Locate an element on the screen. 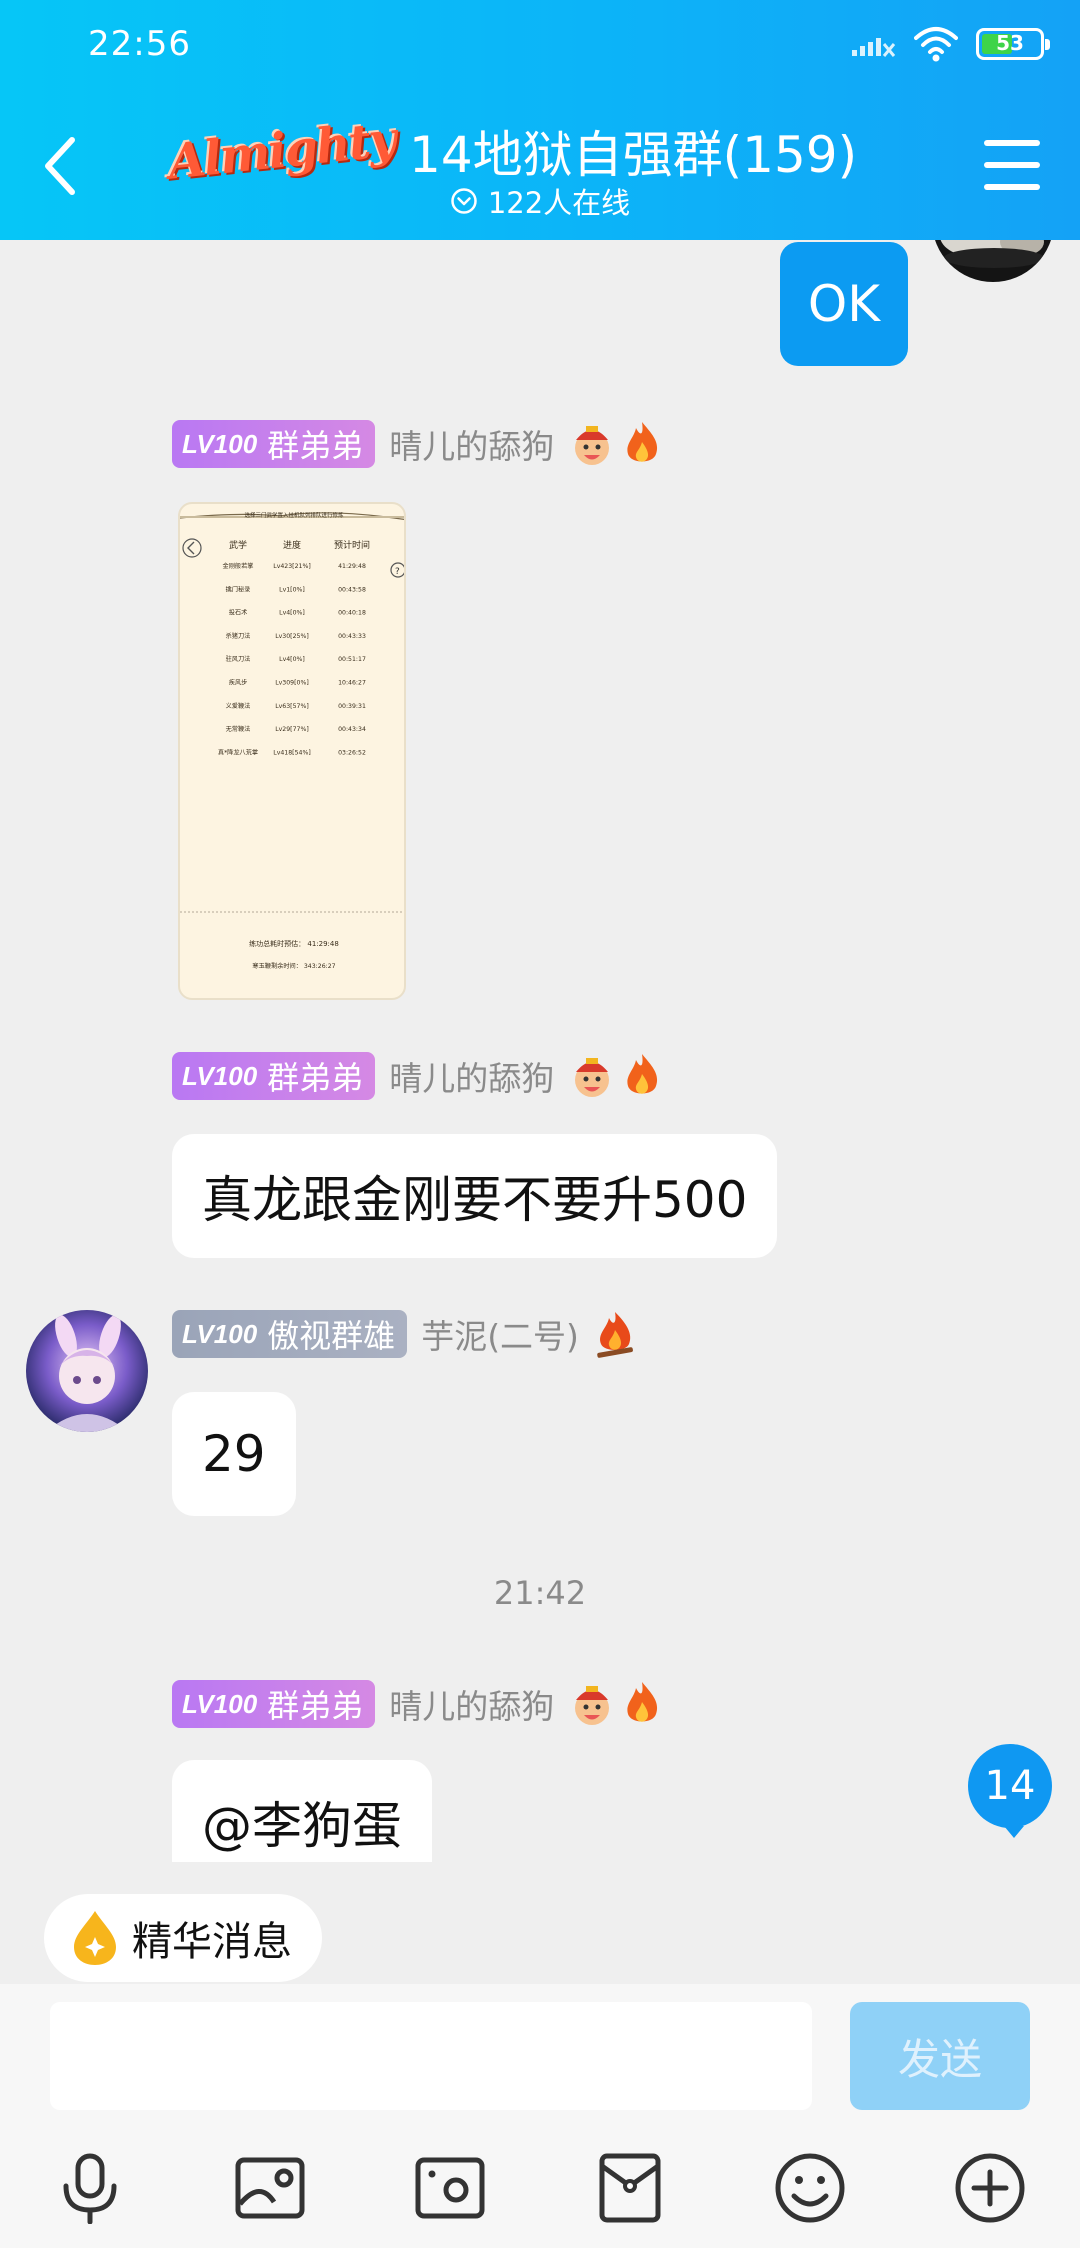  essence-drop-icon is located at coordinates (95, 1938).